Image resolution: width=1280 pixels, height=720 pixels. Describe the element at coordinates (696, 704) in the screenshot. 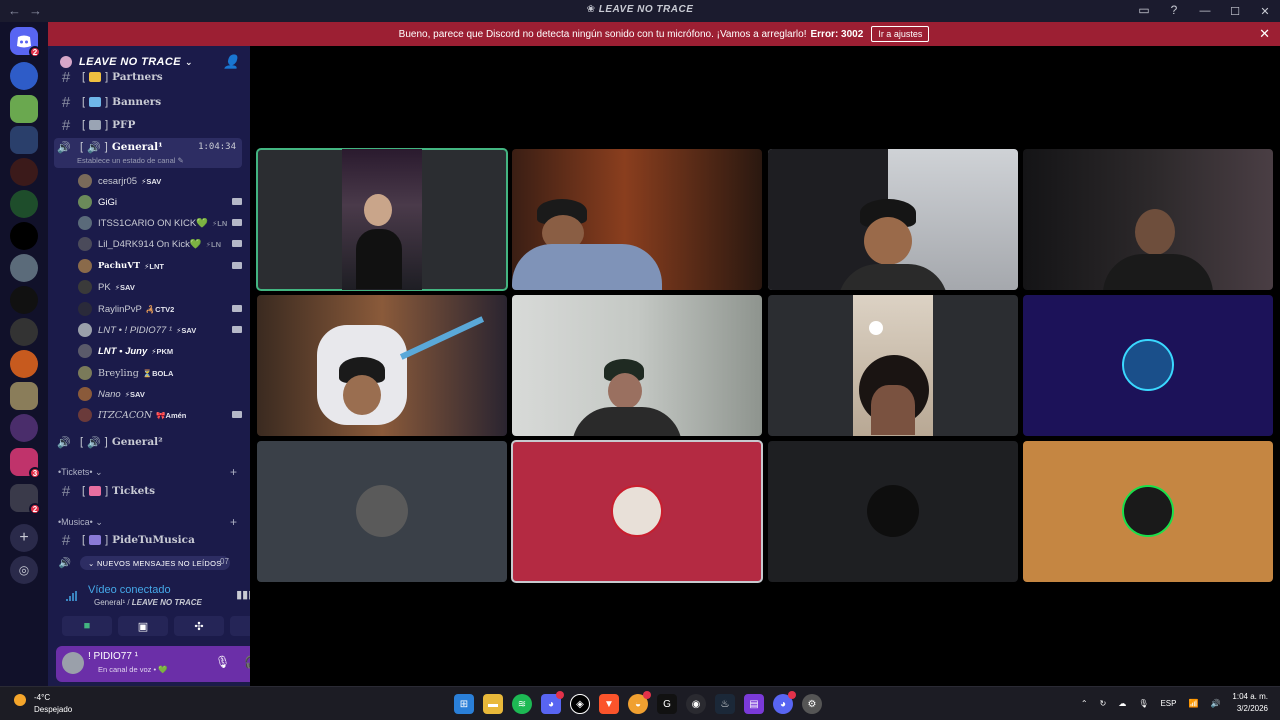

I see `obs-icon: ◉` at that location.